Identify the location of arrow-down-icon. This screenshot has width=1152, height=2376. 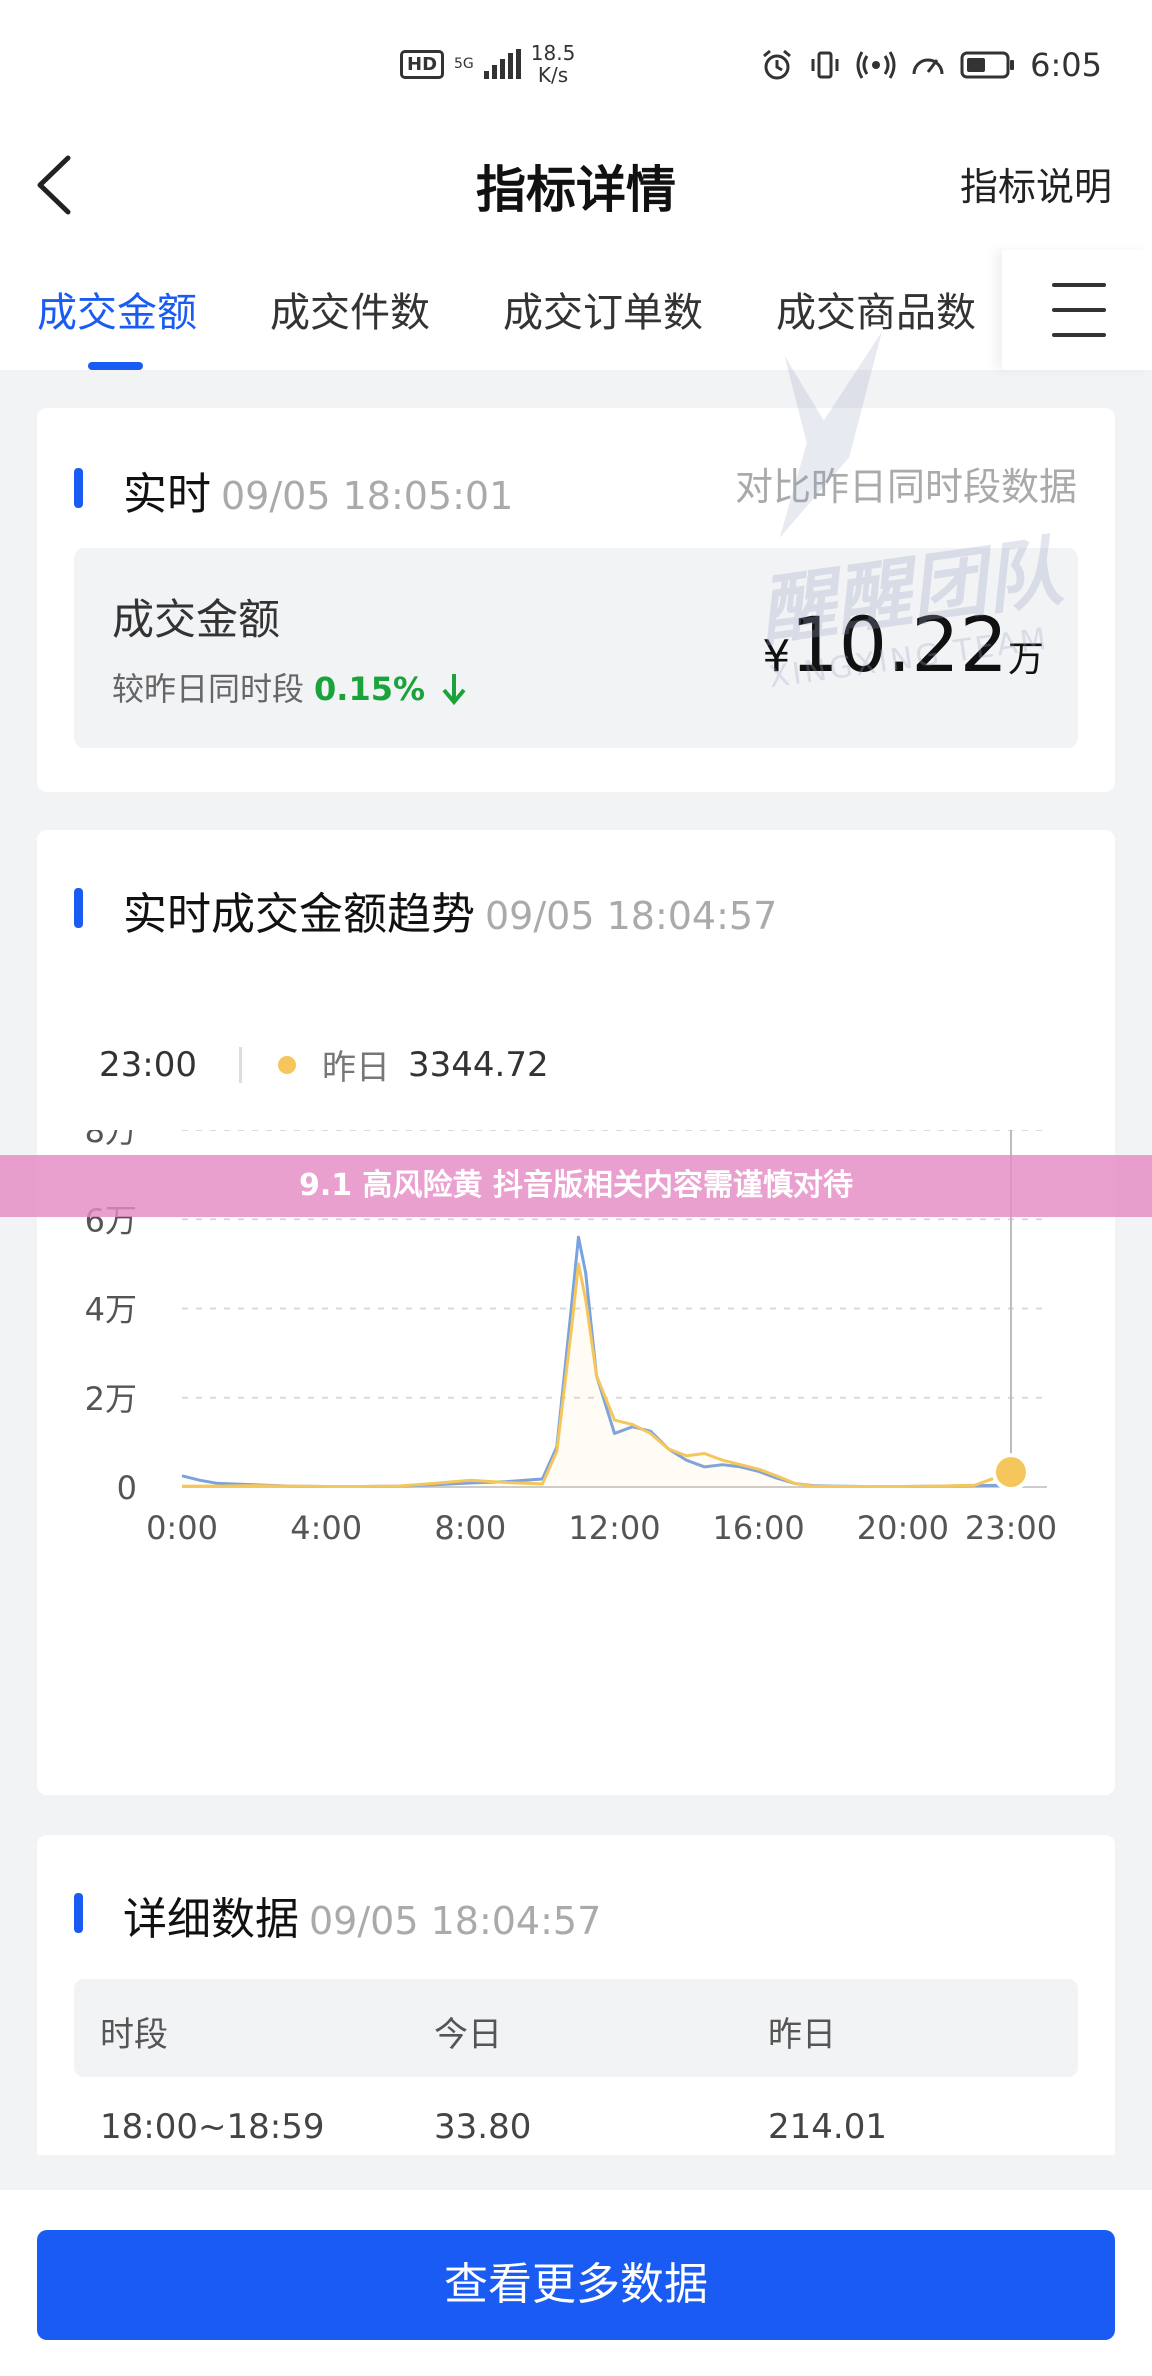
(454, 690).